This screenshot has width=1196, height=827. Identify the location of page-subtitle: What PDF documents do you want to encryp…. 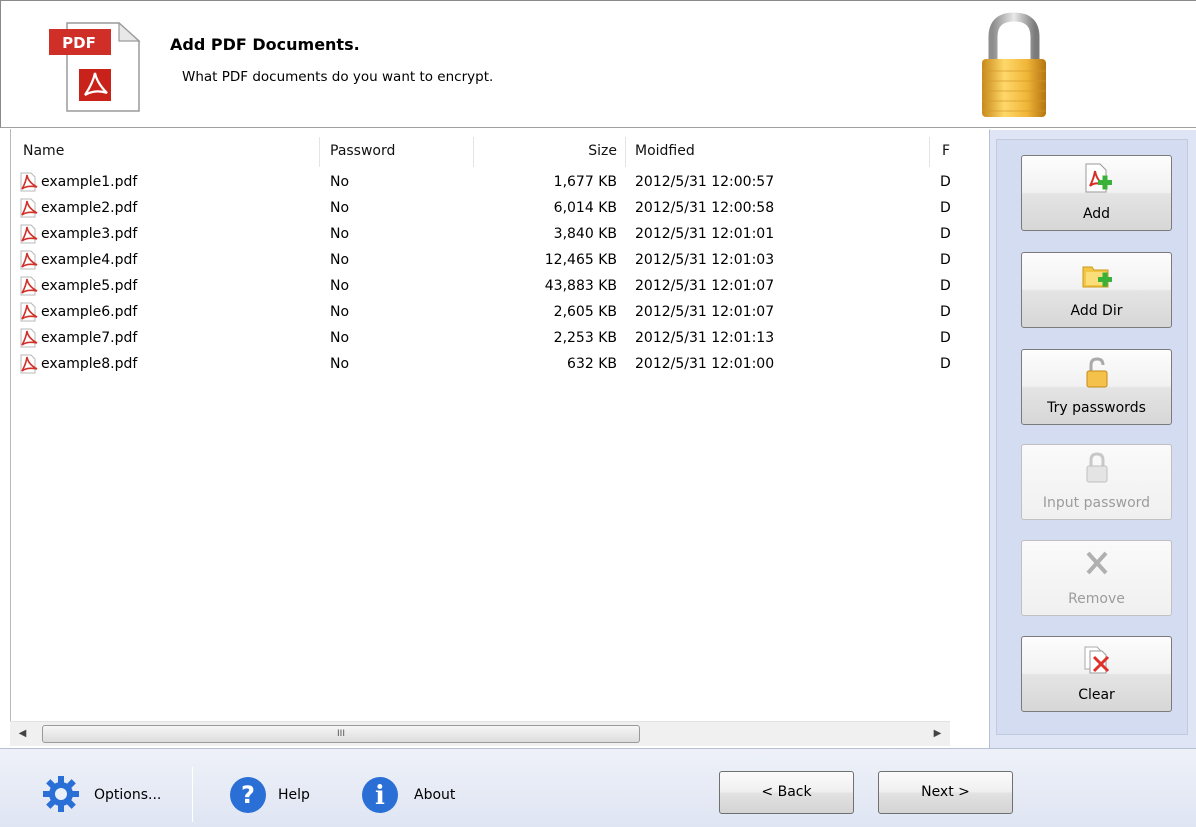
(338, 77).